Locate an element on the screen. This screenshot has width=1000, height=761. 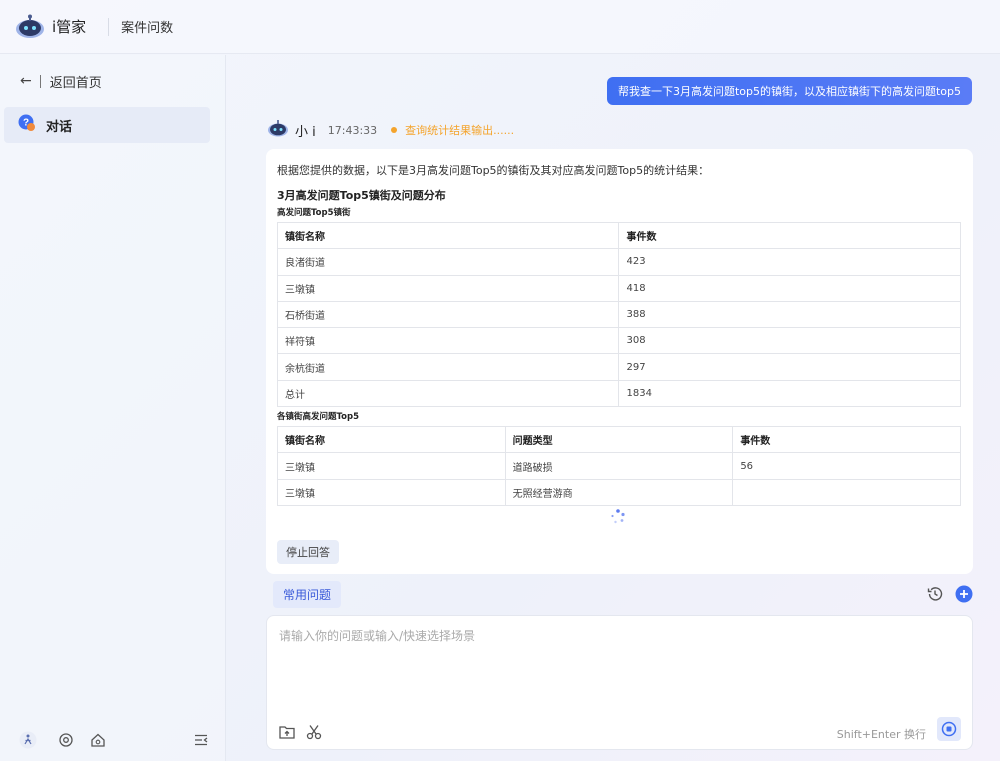
table-row: 总计 1834 is located at coordinates (618, 393).